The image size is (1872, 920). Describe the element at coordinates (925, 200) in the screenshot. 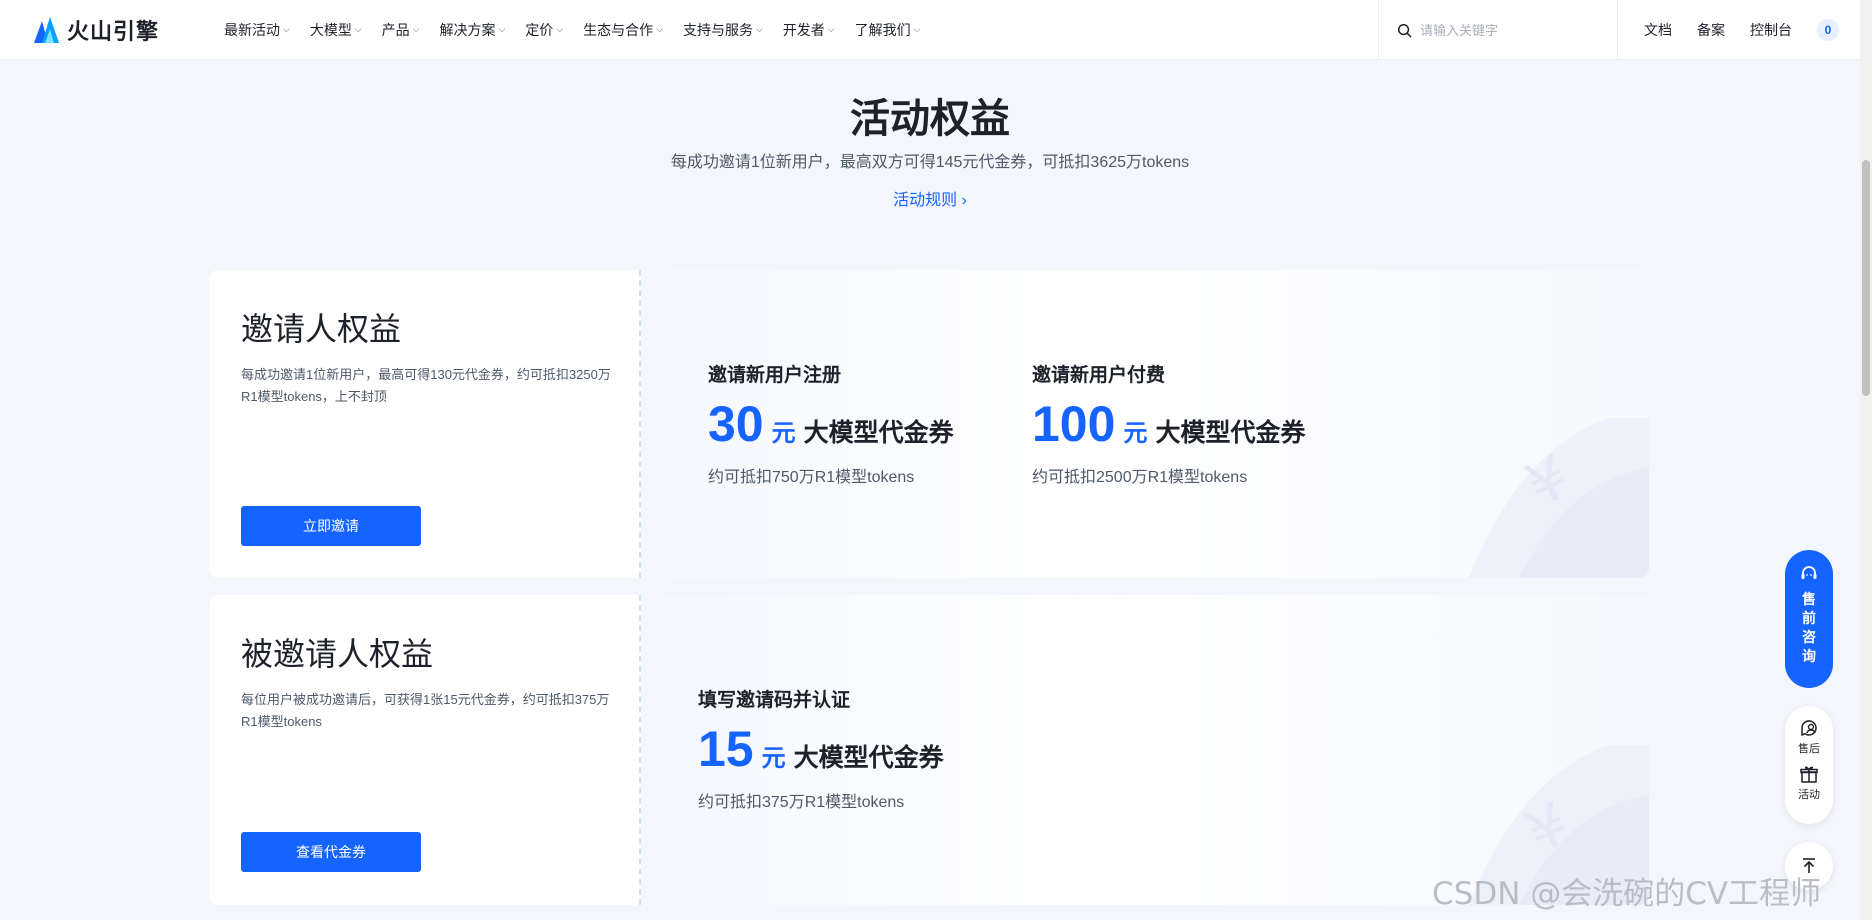

I see `activity-rules-label: 活动规则` at that location.